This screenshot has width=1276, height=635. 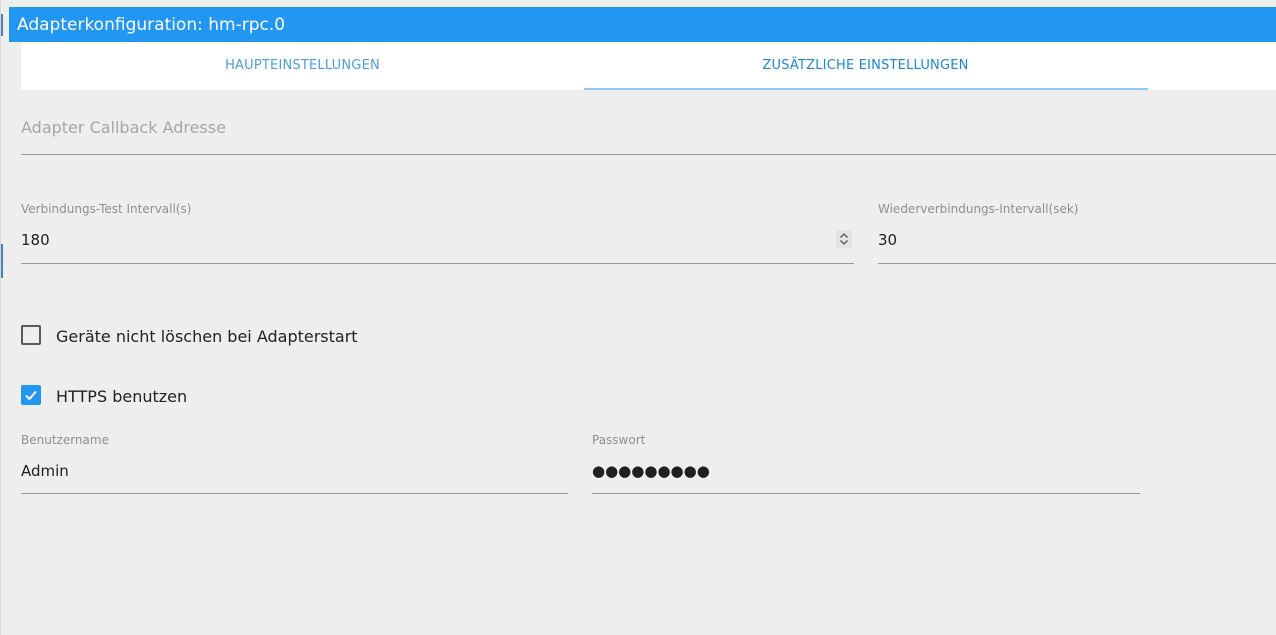 I want to click on dont-delete-devices-checkbox, so click(x=31, y=335).